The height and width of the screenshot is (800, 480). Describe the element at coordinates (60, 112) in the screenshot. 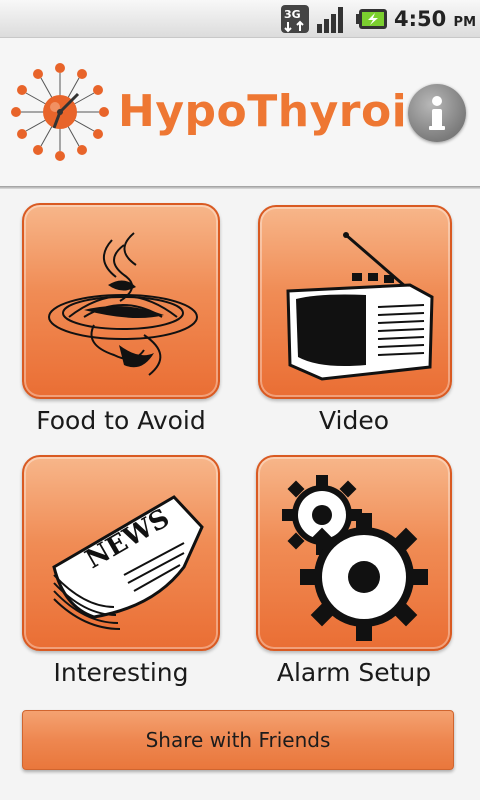

I see `clock-logo-icon` at that location.